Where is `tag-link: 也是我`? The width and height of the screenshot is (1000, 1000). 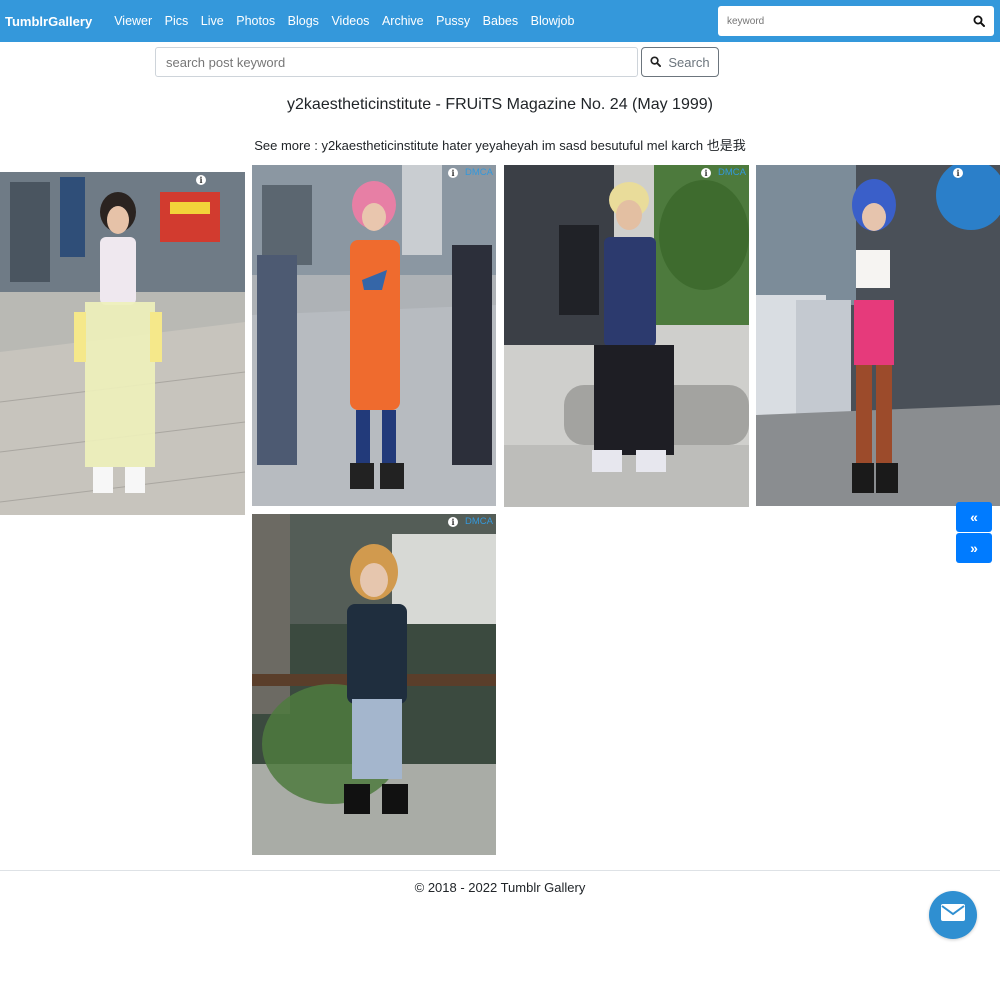 tag-link: 也是我 is located at coordinates (726, 145).